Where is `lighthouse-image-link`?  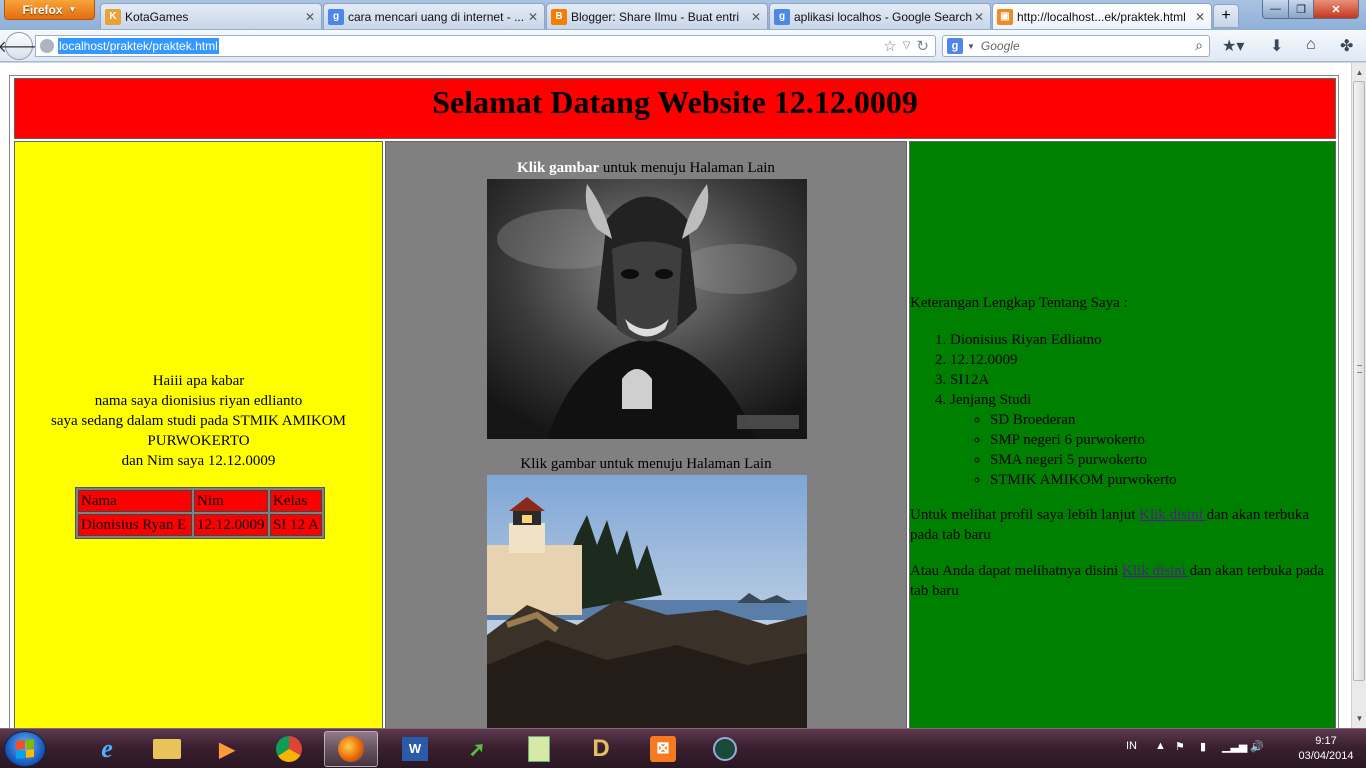 lighthouse-image-link is located at coordinates (647, 601).